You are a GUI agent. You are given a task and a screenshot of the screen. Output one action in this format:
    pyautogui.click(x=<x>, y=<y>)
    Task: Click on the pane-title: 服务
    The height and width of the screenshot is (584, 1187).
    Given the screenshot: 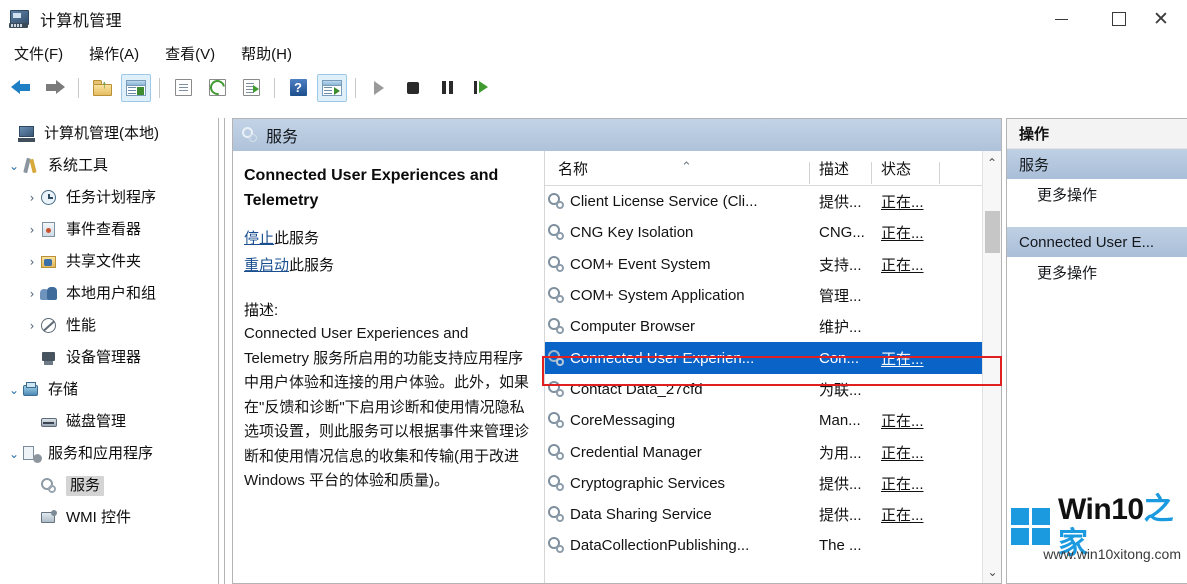 What is the action you would take?
    pyautogui.click(x=282, y=137)
    